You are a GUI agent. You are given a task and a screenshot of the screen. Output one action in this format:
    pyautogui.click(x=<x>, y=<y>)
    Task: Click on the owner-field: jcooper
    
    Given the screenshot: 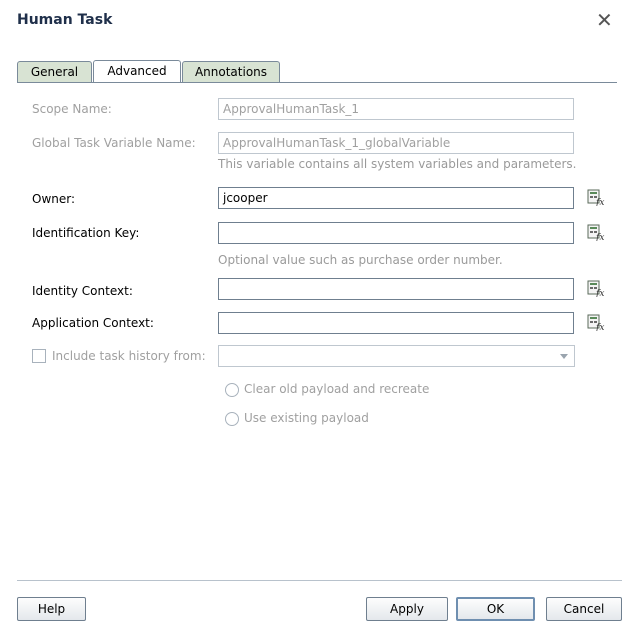 What is the action you would take?
    pyautogui.click(x=396, y=198)
    